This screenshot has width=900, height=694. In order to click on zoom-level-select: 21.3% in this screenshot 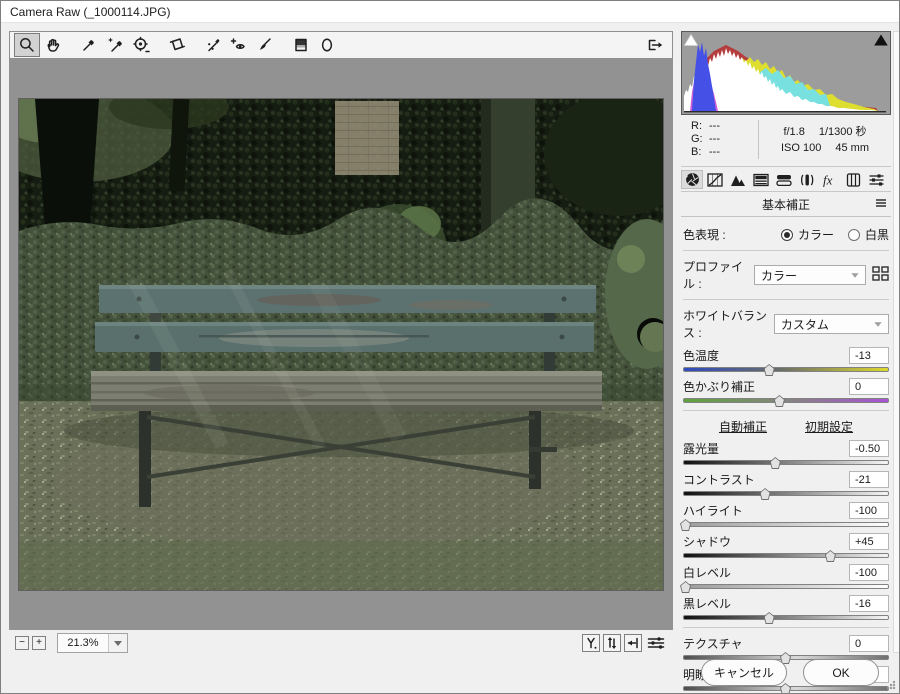, I will do `click(92, 643)`.